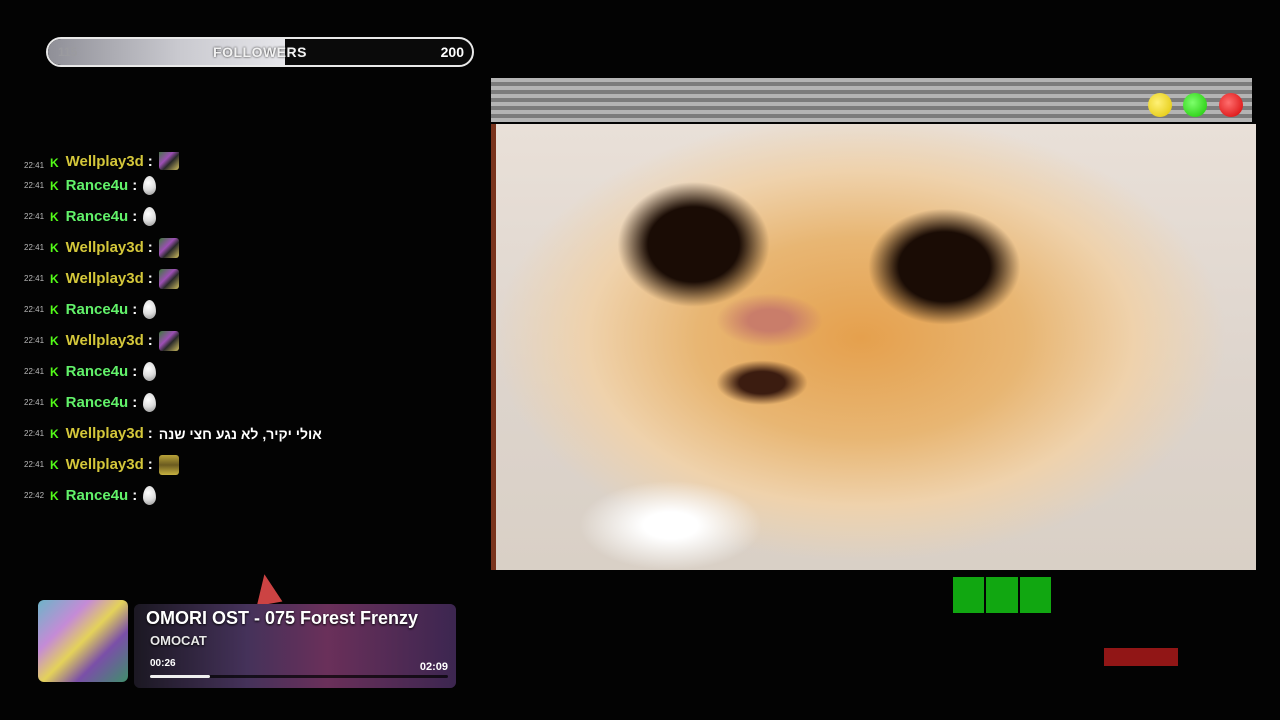 The image size is (1280, 720). I want to click on chat-text: אולי יקיר, לא נגע חצי שנה, so click(240, 433).